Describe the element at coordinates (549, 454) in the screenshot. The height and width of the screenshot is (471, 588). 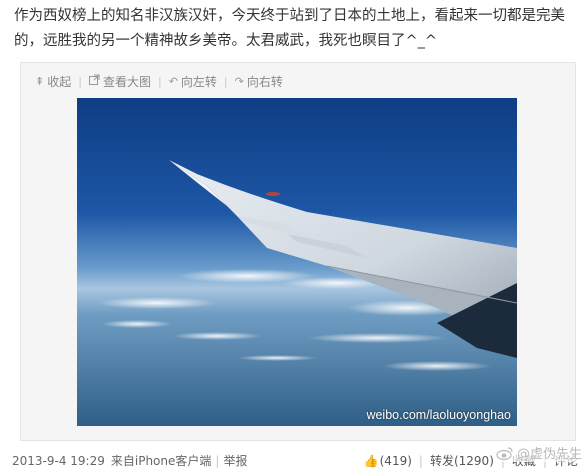
I see `brand-handle: @虚伪先生` at that location.